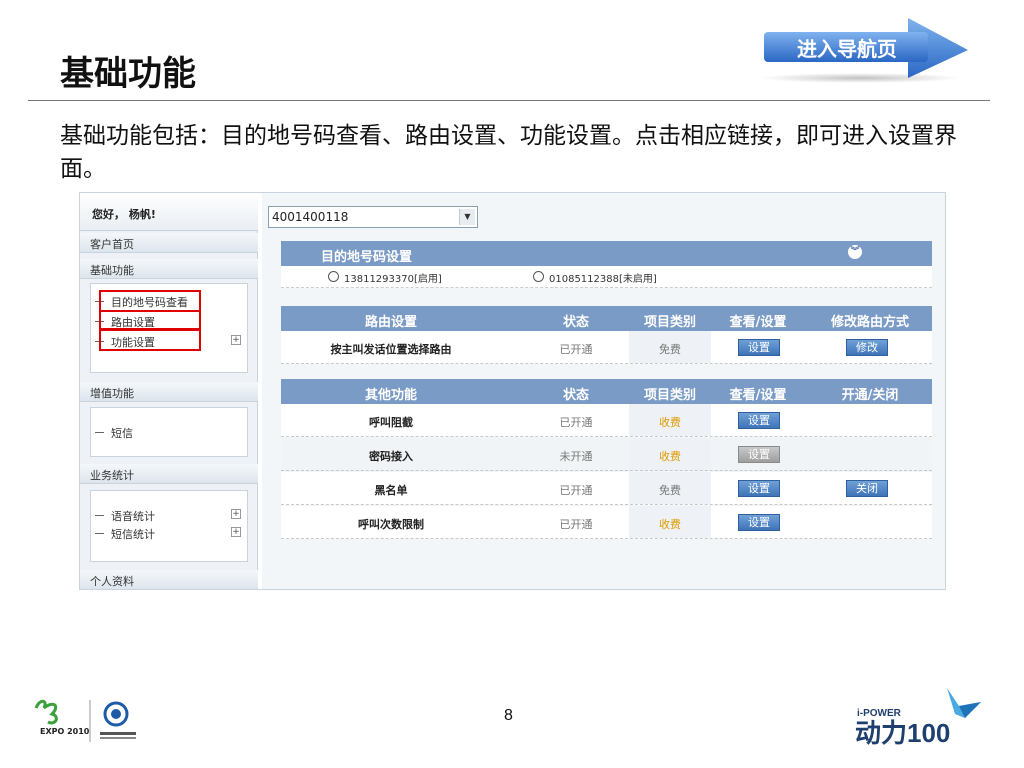 The width and height of the screenshot is (1024, 768). Describe the element at coordinates (870, 395) in the screenshot. I see `col-header: 开通/关闭` at that location.